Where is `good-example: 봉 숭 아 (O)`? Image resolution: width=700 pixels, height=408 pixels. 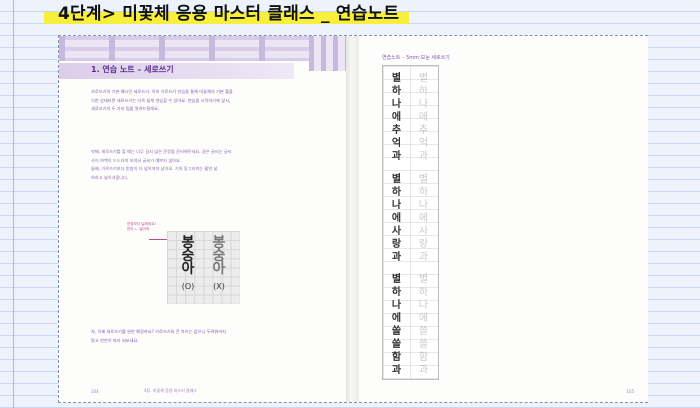
good-example: 봉 숭 아 (O) is located at coordinates (188, 263).